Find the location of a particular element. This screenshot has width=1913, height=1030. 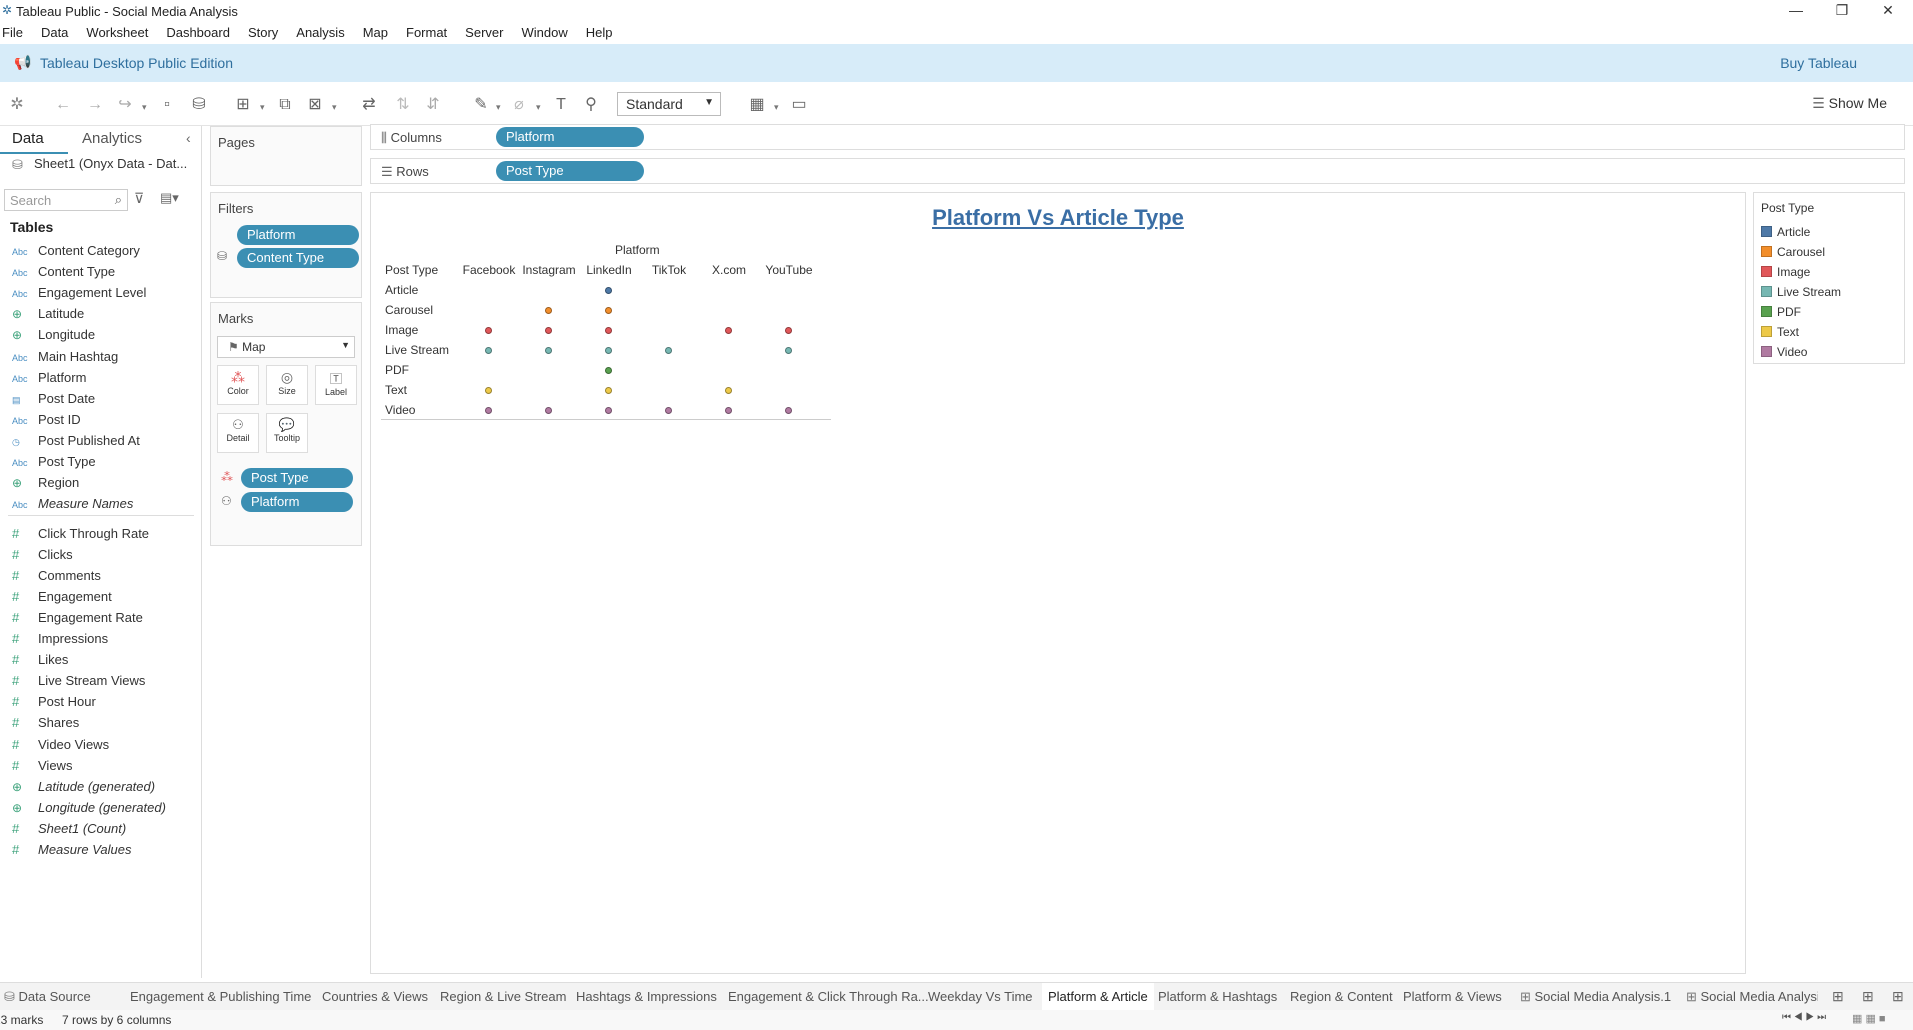

sheet-tab: Hashtags & Impressions is located at coordinates (646, 996).